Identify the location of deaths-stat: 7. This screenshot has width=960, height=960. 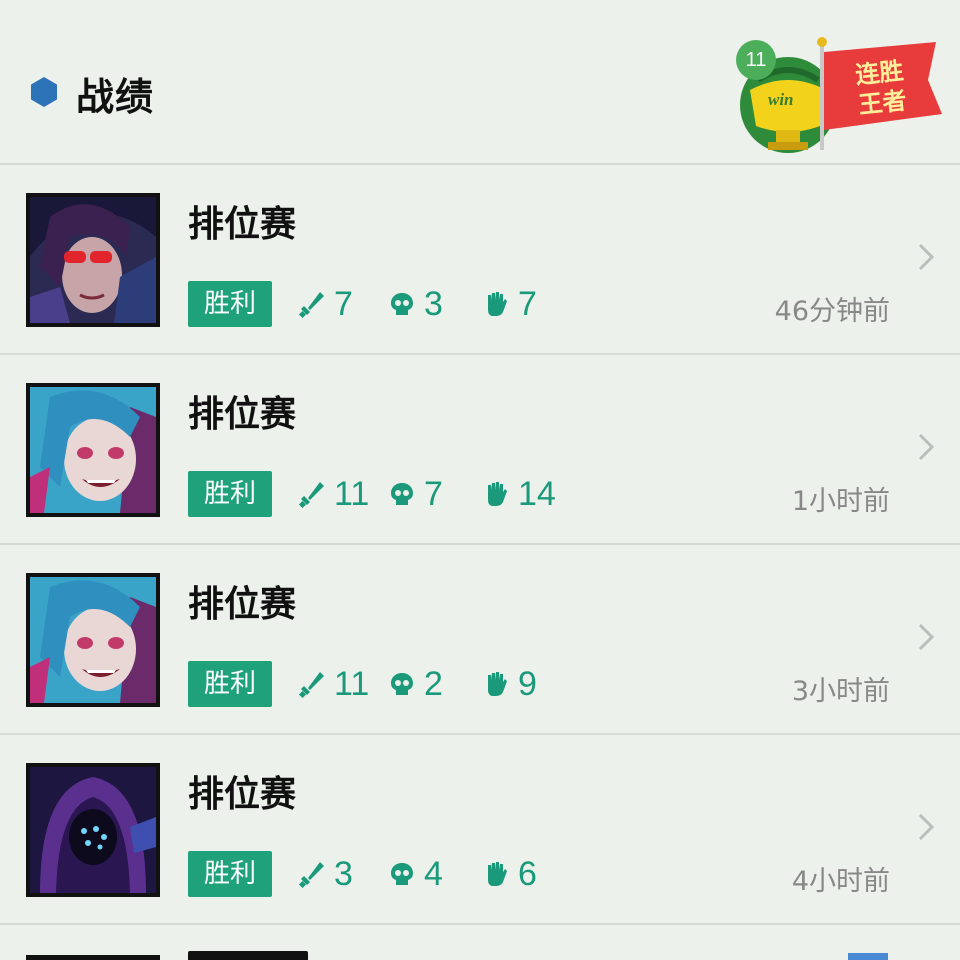
(415, 494).